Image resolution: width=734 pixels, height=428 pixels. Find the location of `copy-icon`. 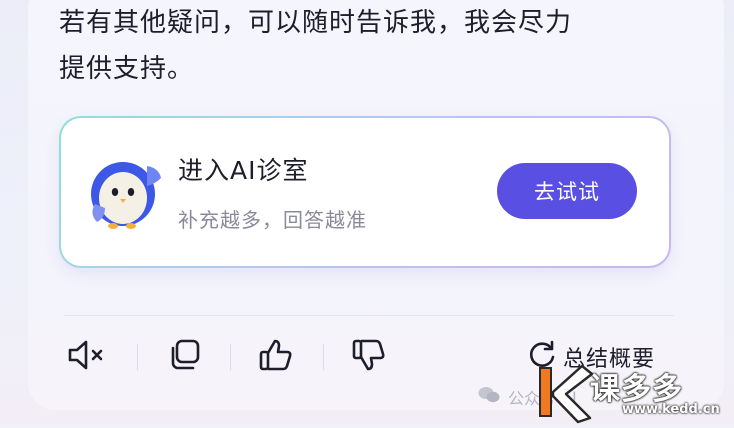

copy-icon is located at coordinates (185, 357).